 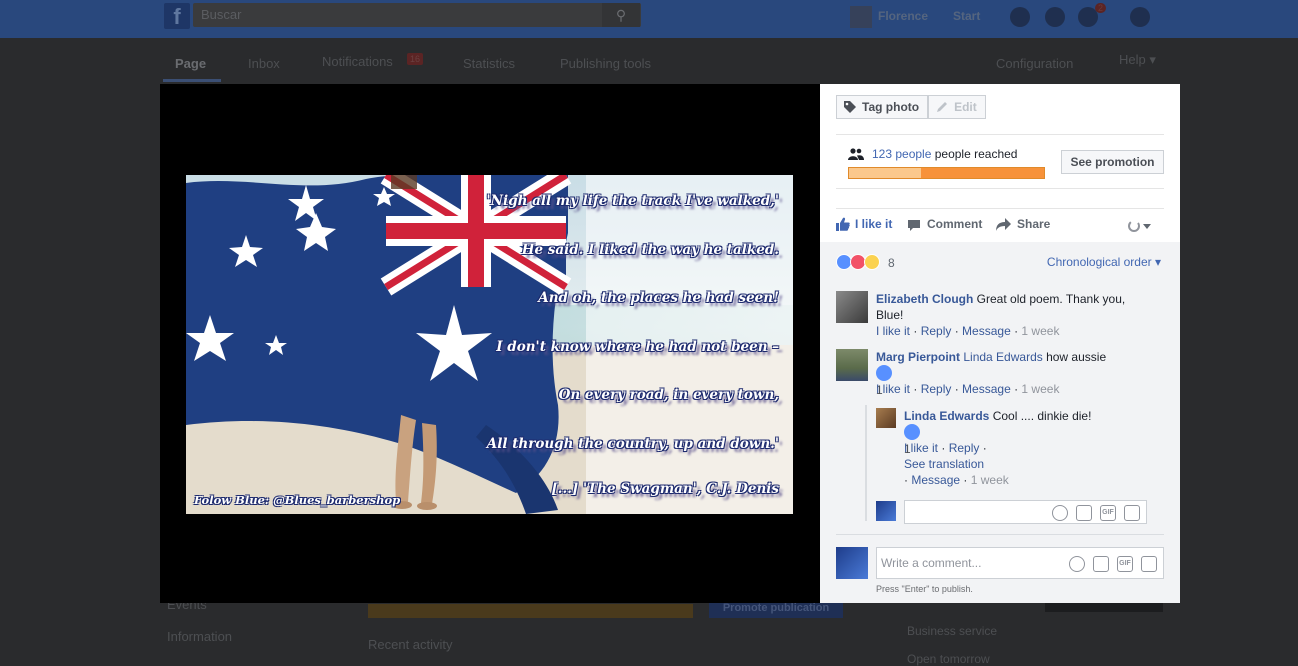 What do you see at coordinates (966, 16) in the screenshot?
I see `start-link: Start` at bounding box center [966, 16].